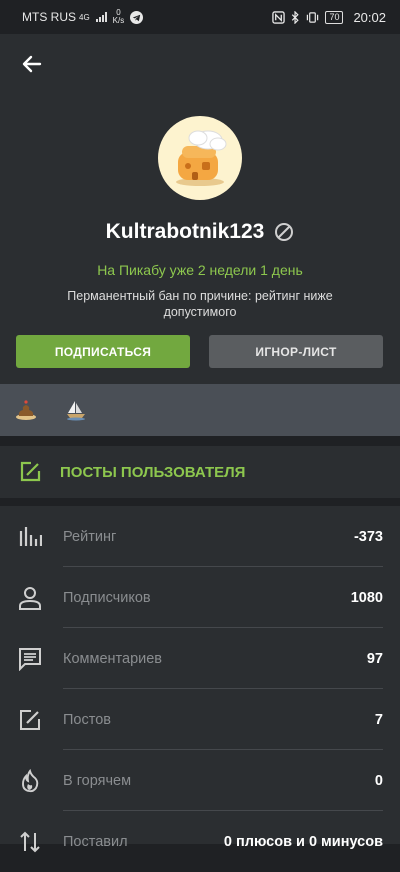 This screenshot has width=400, height=872. Describe the element at coordinates (87, 719) in the screenshot. I see `stat-label: Постов` at that location.